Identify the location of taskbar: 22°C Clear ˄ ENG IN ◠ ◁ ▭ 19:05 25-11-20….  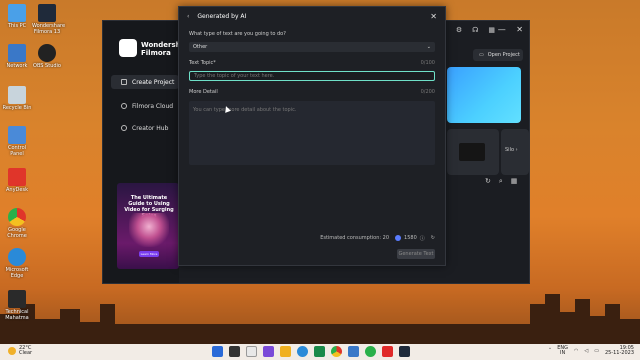
(320, 352).